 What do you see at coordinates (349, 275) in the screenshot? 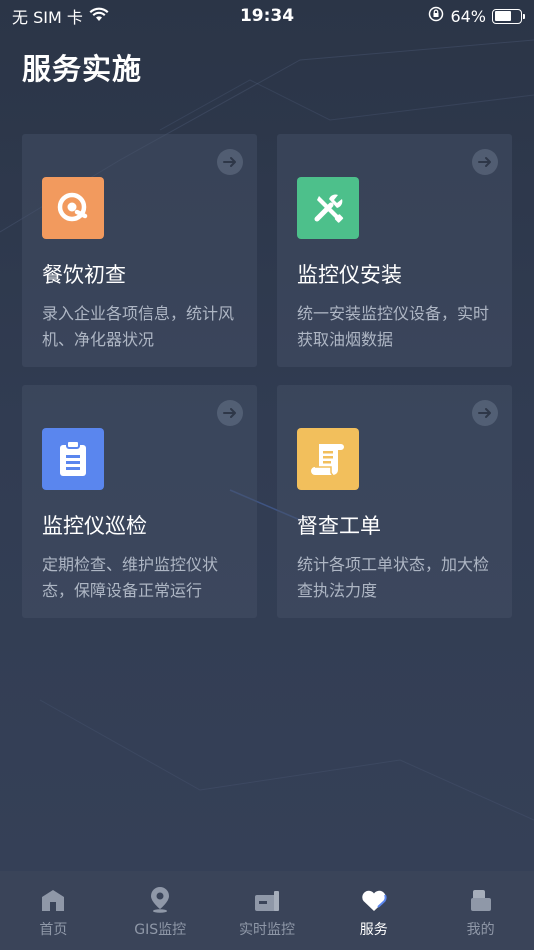
I see `card-title: 监控仪安装` at bounding box center [349, 275].